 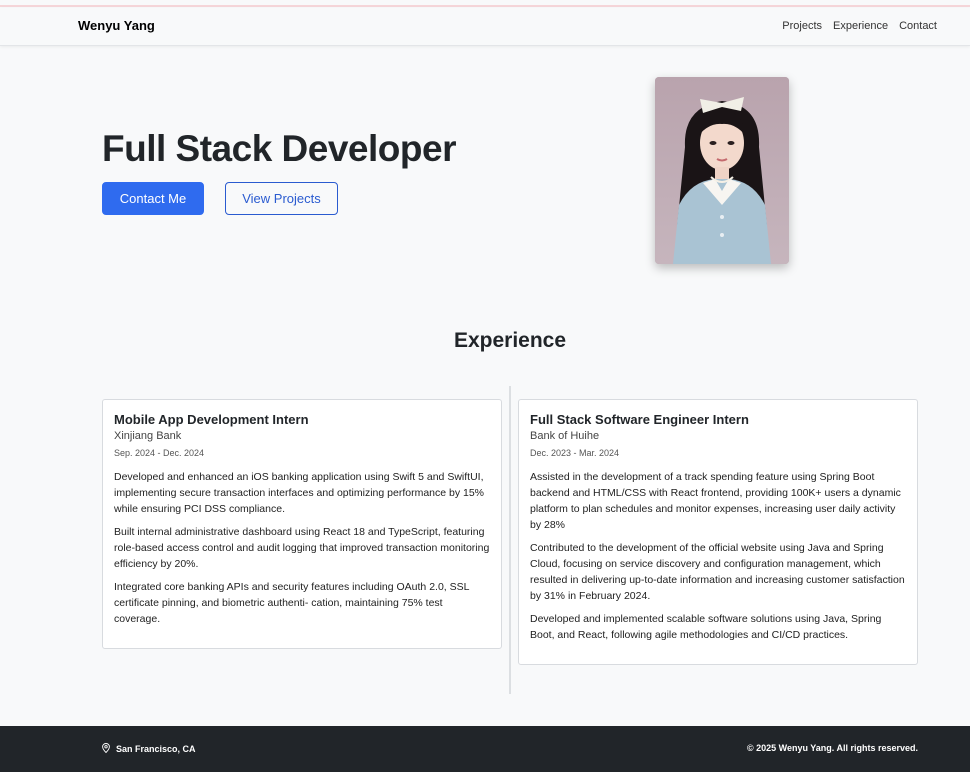 What do you see at coordinates (510, 340) in the screenshot?
I see `experience-section-title: Experience` at bounding box center [510, 340].